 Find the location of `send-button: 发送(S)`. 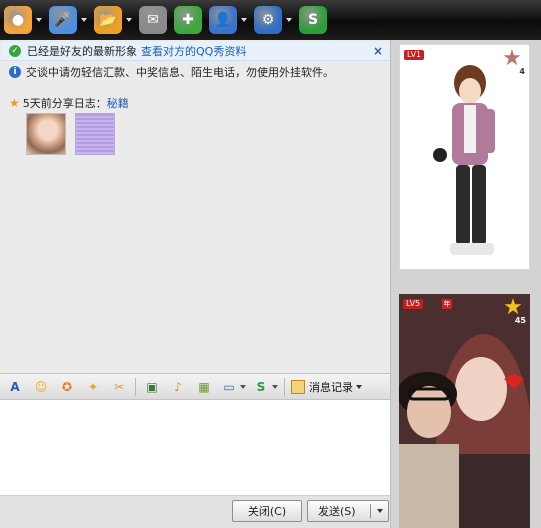

send-button: 发送(S) is located at coordinates (348, 511).